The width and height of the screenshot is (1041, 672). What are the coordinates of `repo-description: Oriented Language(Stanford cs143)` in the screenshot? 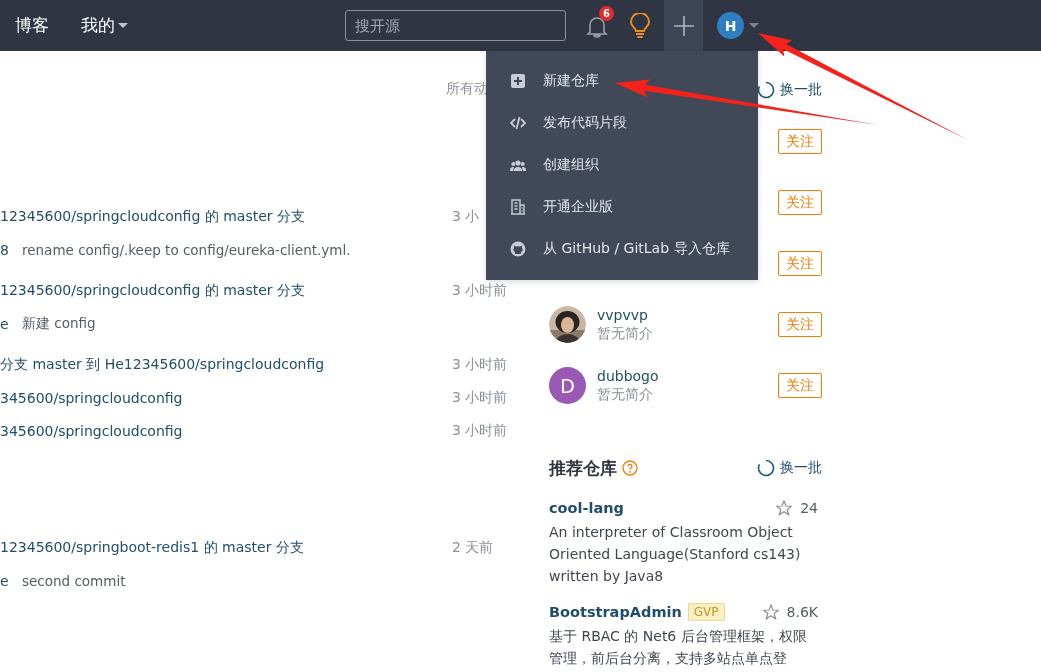 It's located at (675, 554).